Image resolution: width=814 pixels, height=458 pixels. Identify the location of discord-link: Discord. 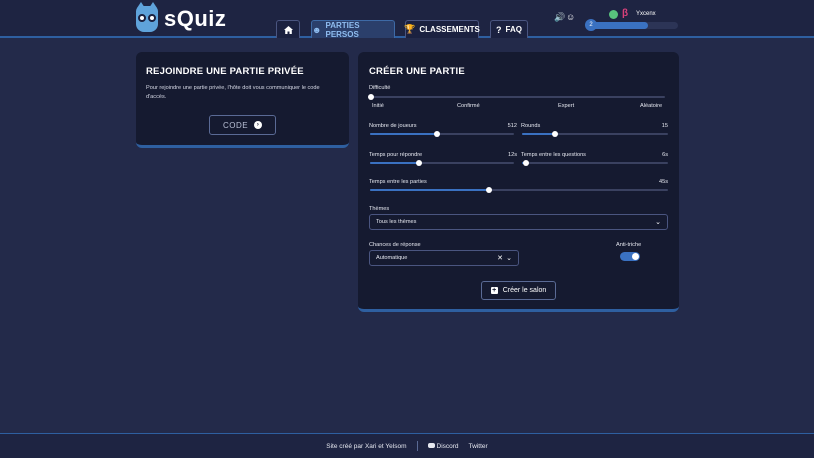
(443, 446).